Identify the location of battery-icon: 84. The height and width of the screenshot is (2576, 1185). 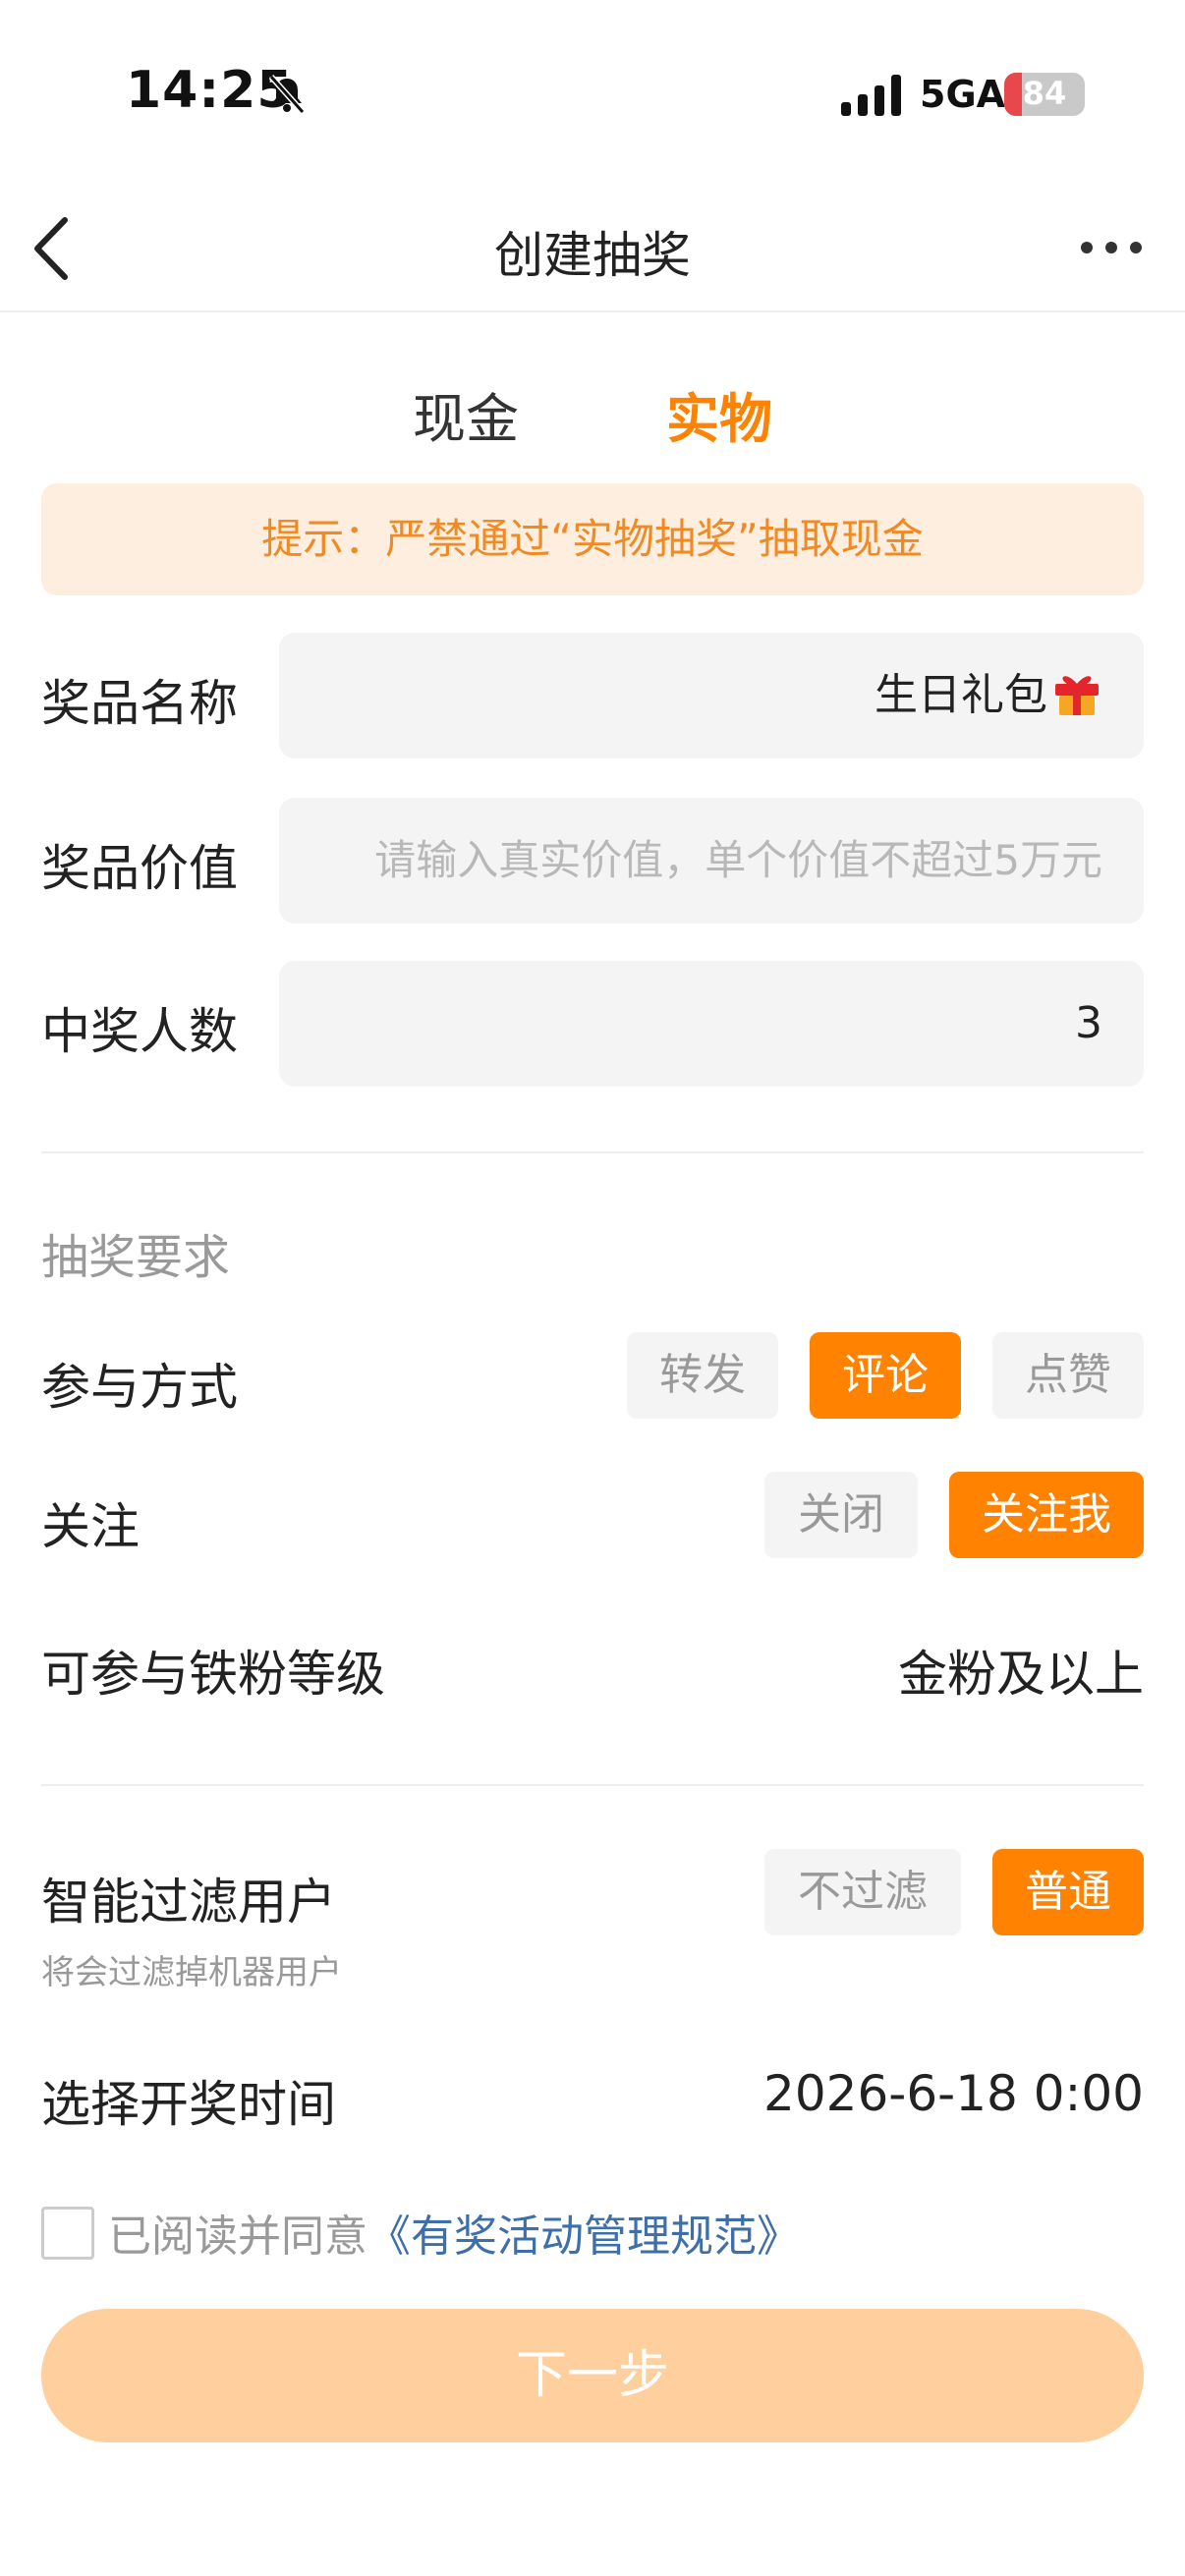
(1045, 94).